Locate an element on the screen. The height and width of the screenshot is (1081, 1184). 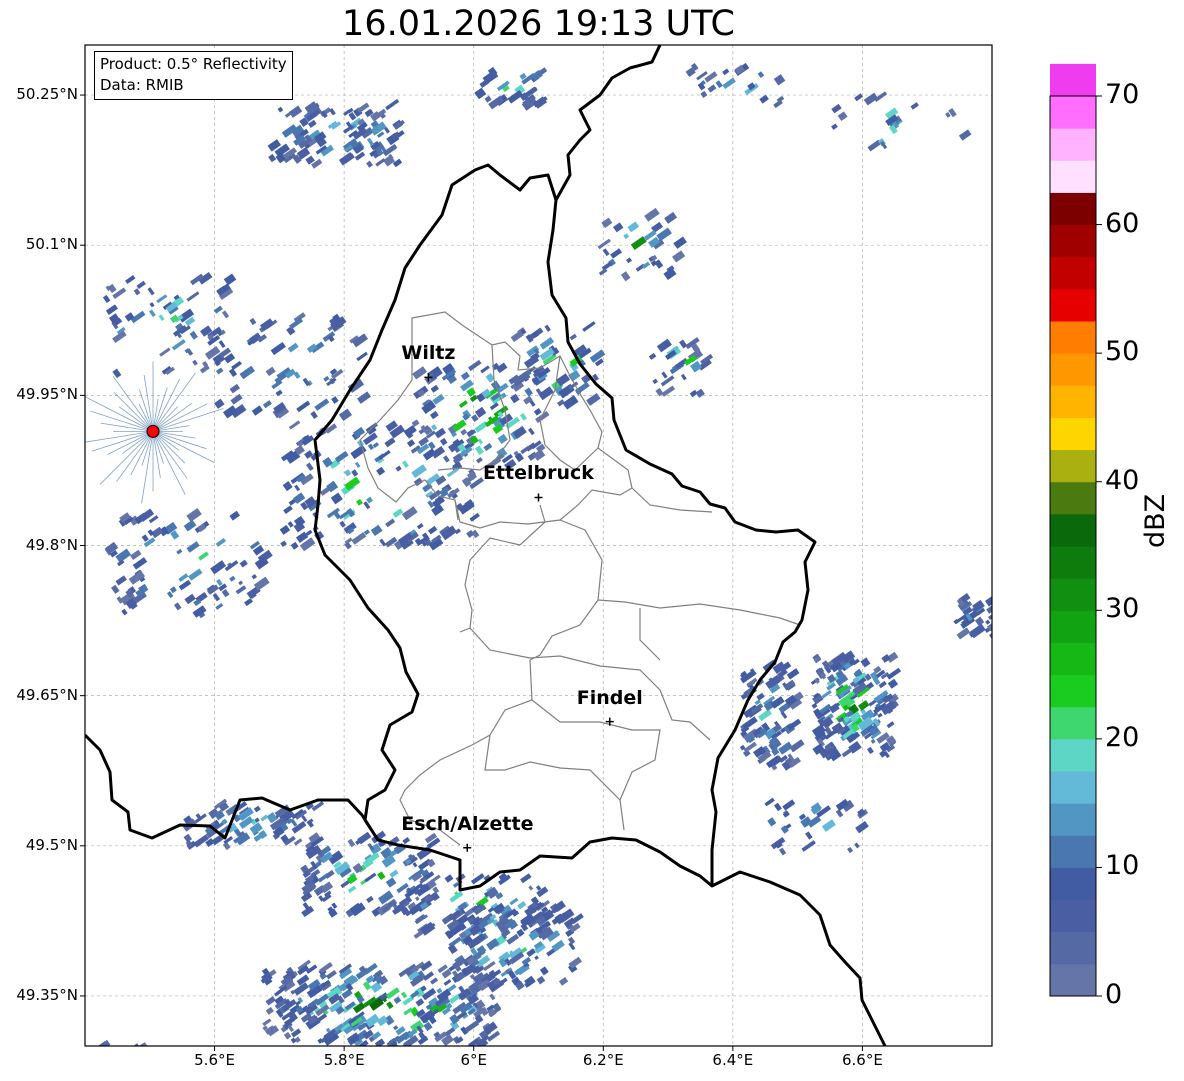
city-label: Findel is located at coordinates (609, 697).